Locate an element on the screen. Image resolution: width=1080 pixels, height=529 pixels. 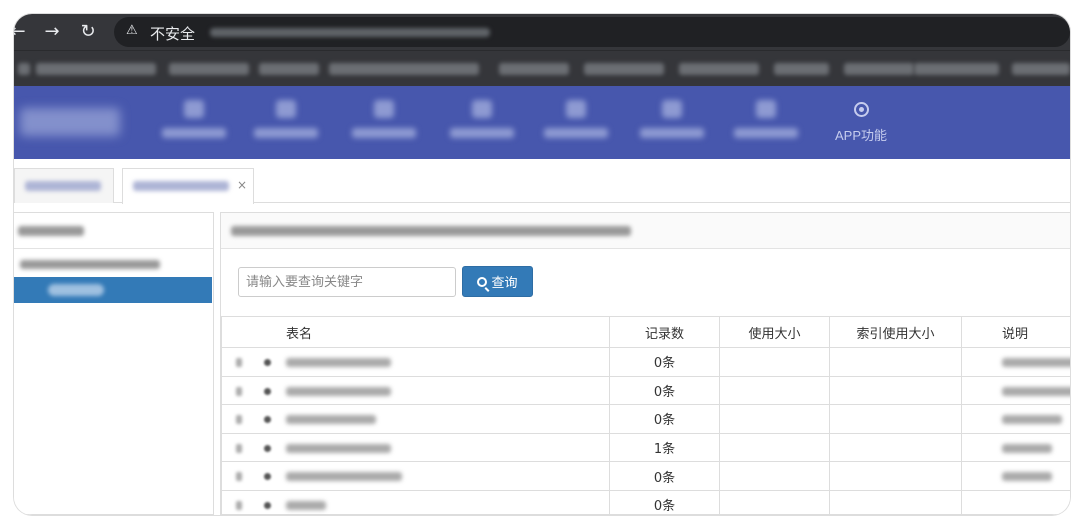
forward-arrow-icon: → is located at coordinates (52, 32).